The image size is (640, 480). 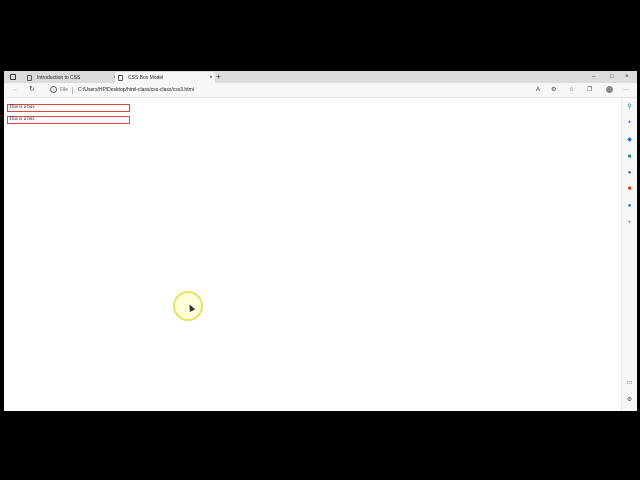 What do you see at coordinates (32, 90) in the screenshot?
I see `reload-button: ↻` at bounding box center [32, 90].